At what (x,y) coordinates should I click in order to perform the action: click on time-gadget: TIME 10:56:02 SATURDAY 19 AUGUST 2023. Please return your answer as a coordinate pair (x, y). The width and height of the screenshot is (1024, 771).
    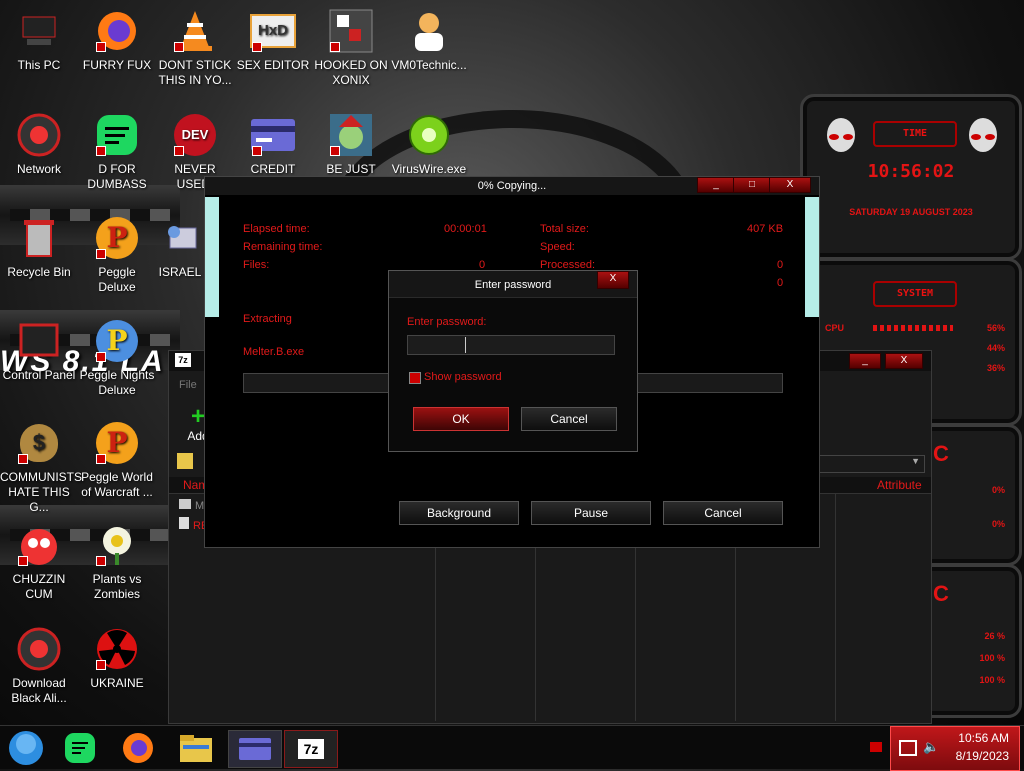
    Looking at the image, I should click on (911, 177).